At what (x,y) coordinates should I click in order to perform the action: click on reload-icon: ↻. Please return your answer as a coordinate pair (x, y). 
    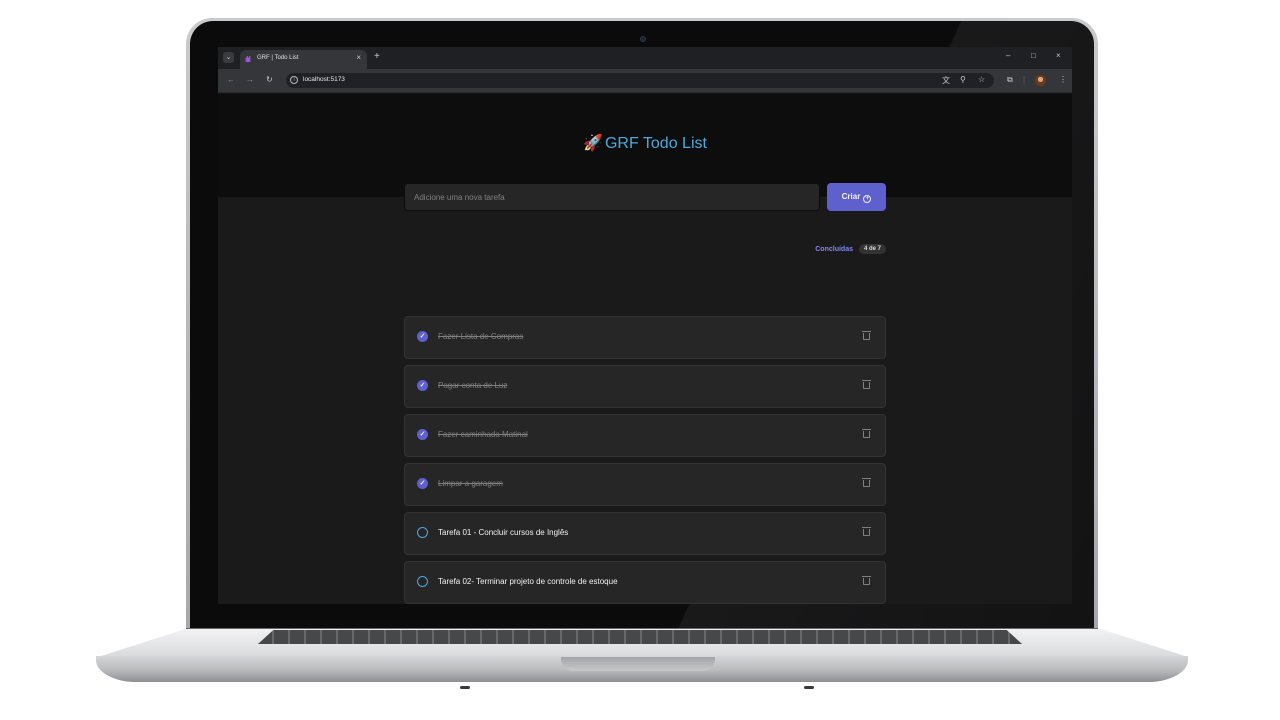
    Looking at the image, I should click on (269, 79).